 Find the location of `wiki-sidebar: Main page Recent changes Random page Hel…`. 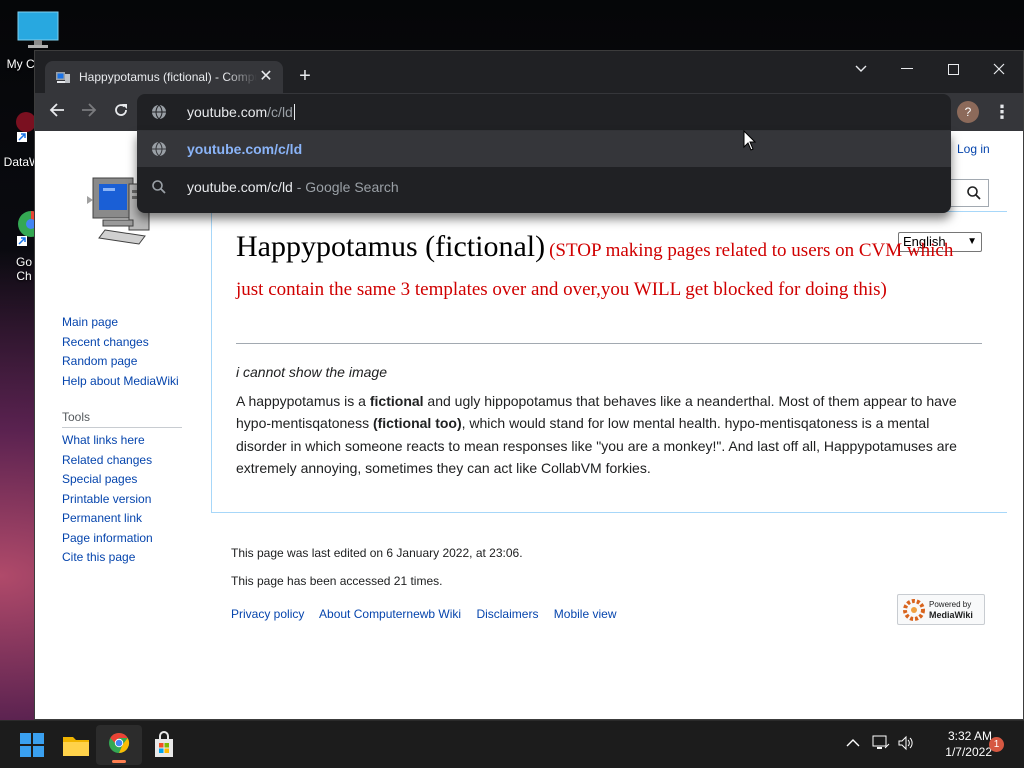

wiki-sidebar: Main page Recent changes Random page Hel… is located at coordinates (127, 440).